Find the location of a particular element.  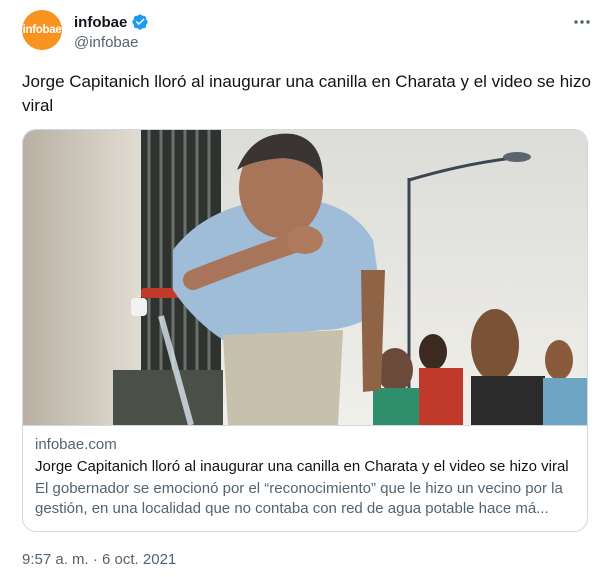

verified-badge-icon is located at coordinates (140, 22).